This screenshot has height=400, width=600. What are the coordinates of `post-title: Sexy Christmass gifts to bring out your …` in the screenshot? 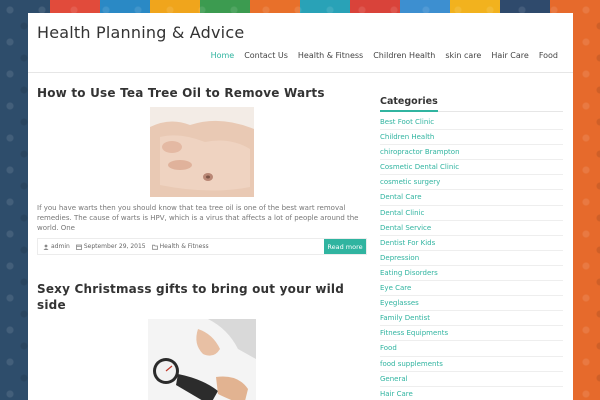 It's located at (202, 297).